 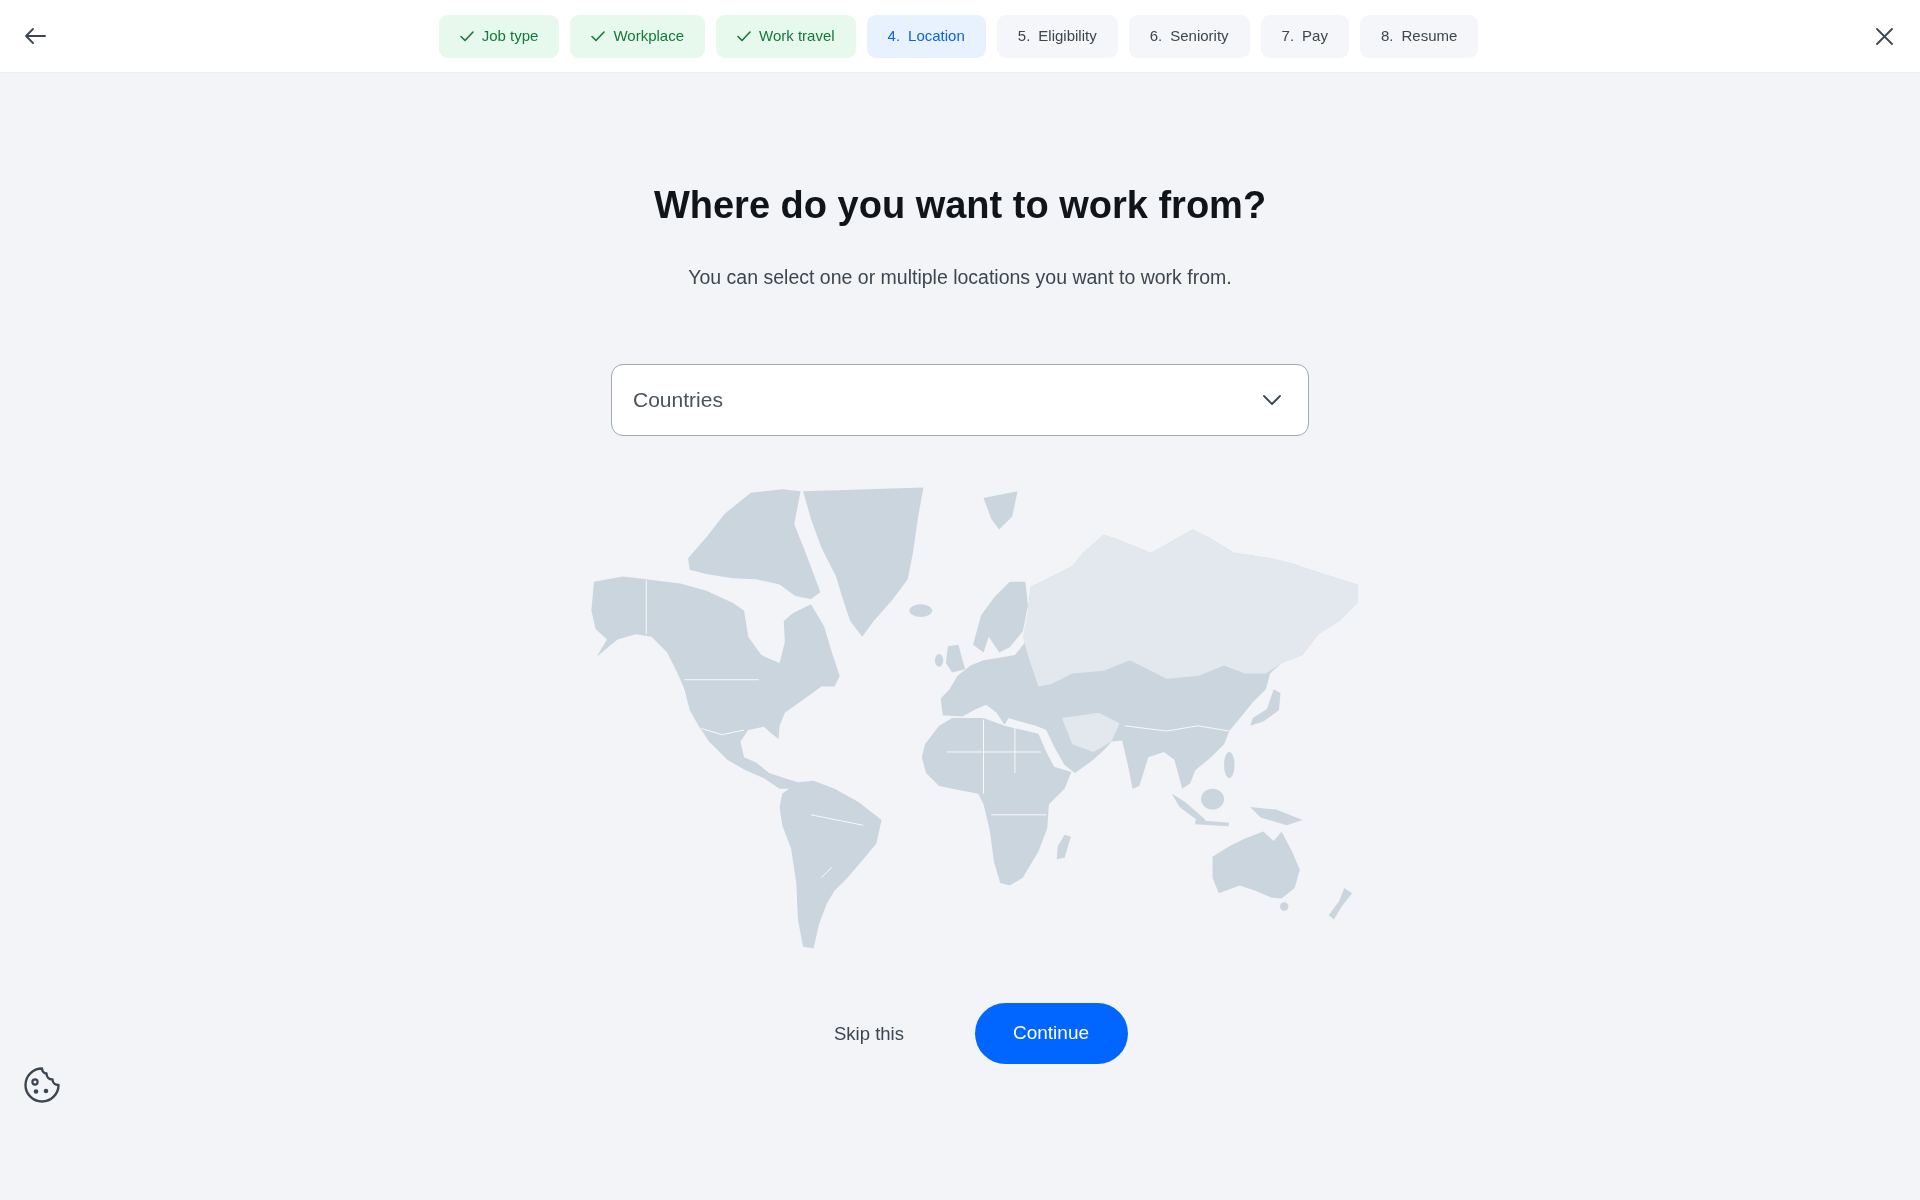 What do you see at coordinates (926, 36) in the screenshot?
I see `step-tab: 4. Location` at bounding box center [926, 36].